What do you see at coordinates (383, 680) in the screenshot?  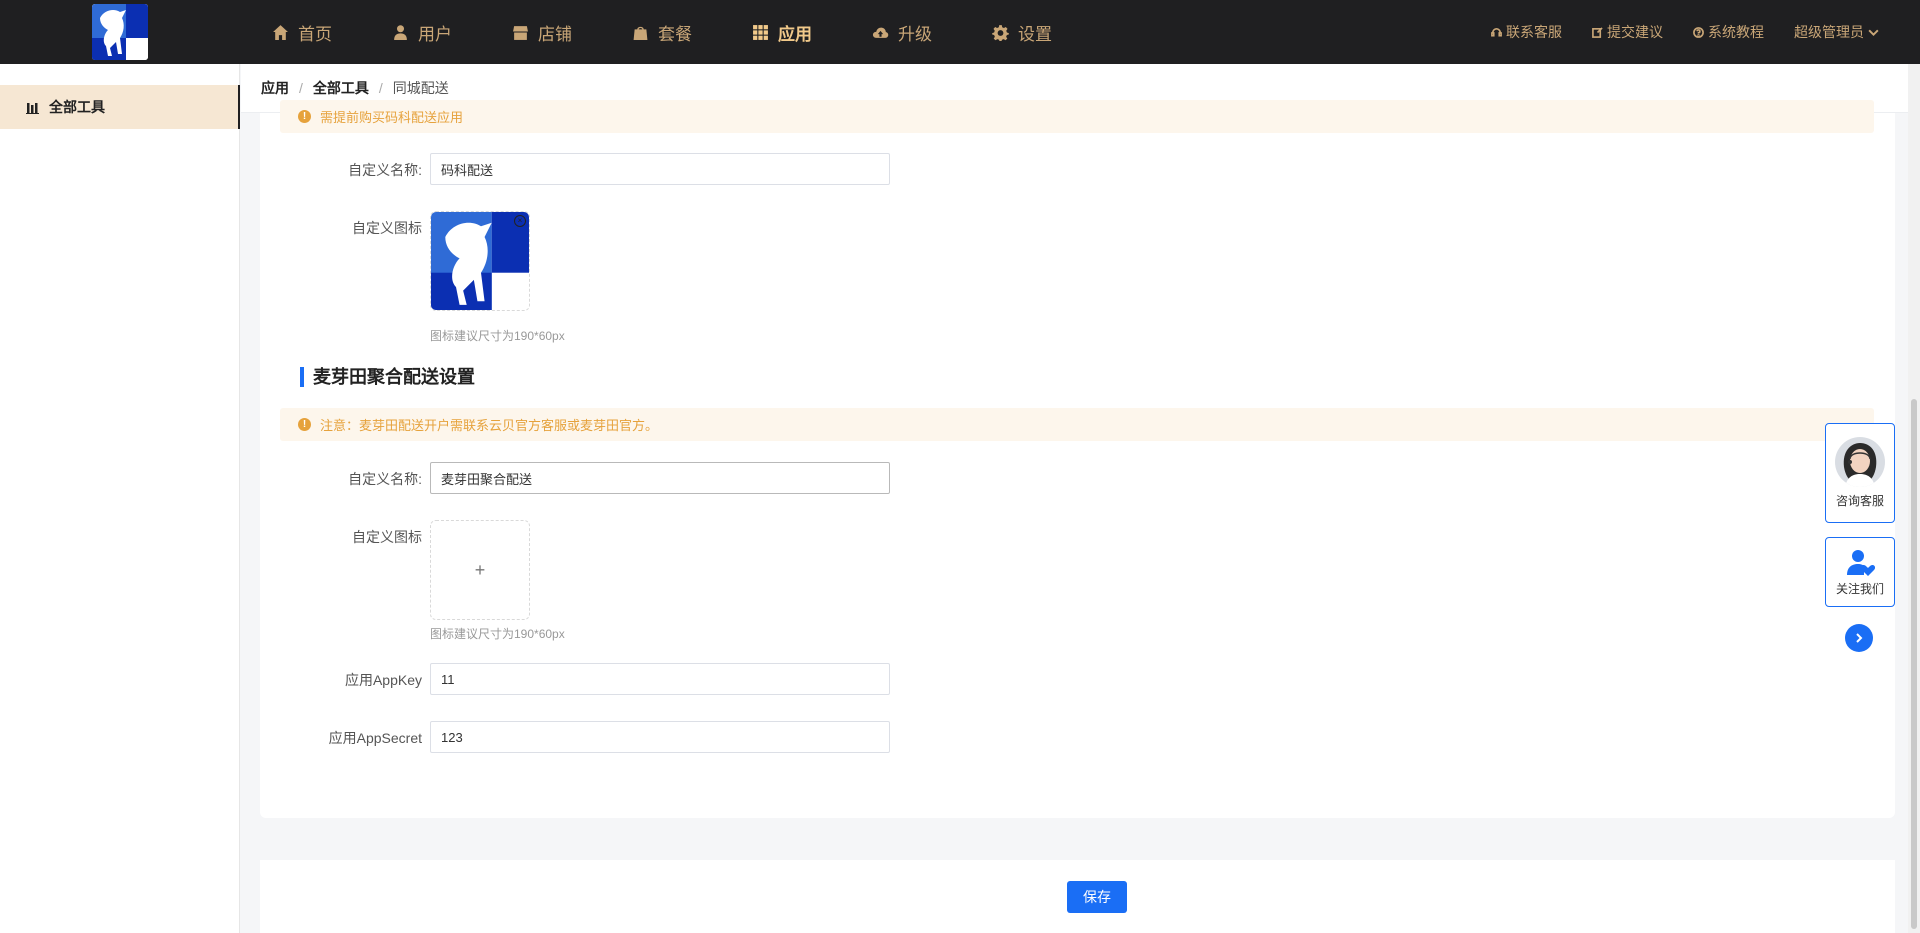 I see `appkey-label: 应用AppKey` at bounding box center [383, 680].